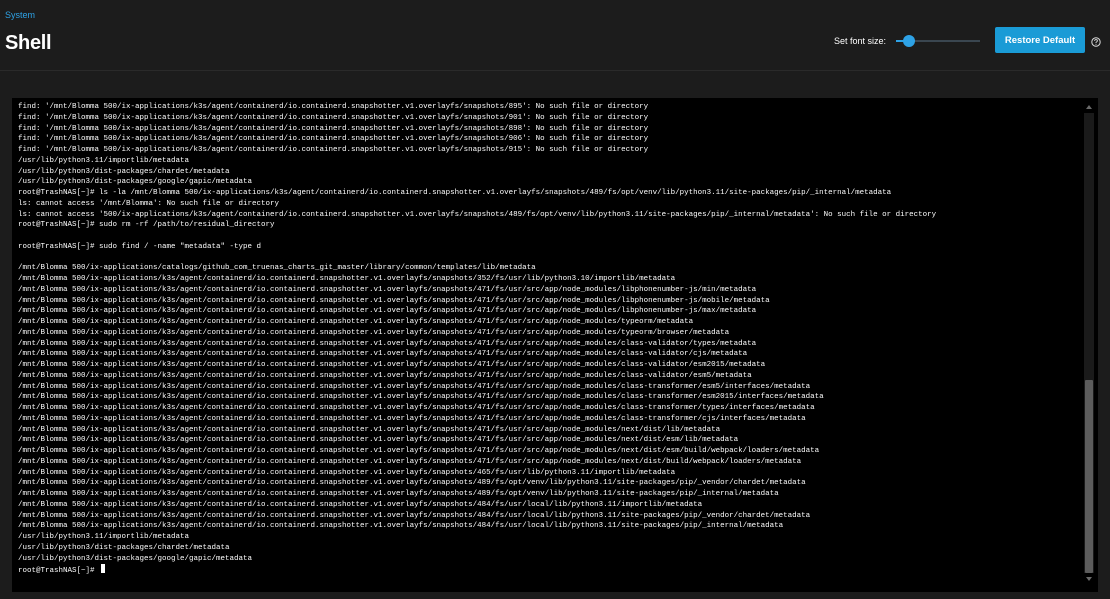  Describe the element at coordinates (1089, 107) in the screenshot. I see `scroll-up-arrow-icon` at that location.